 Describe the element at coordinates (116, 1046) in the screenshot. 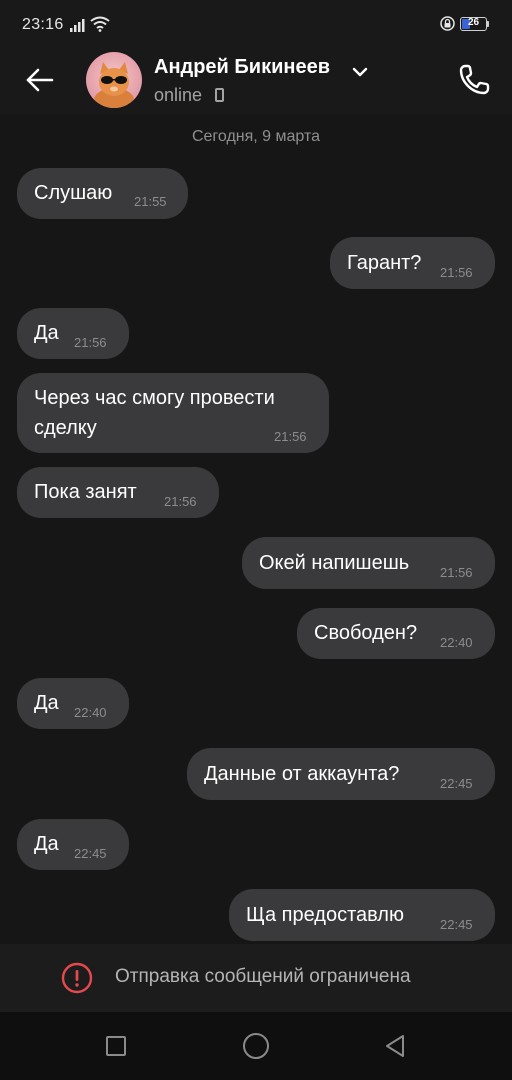

I see `recent-apps-icon` at that location.